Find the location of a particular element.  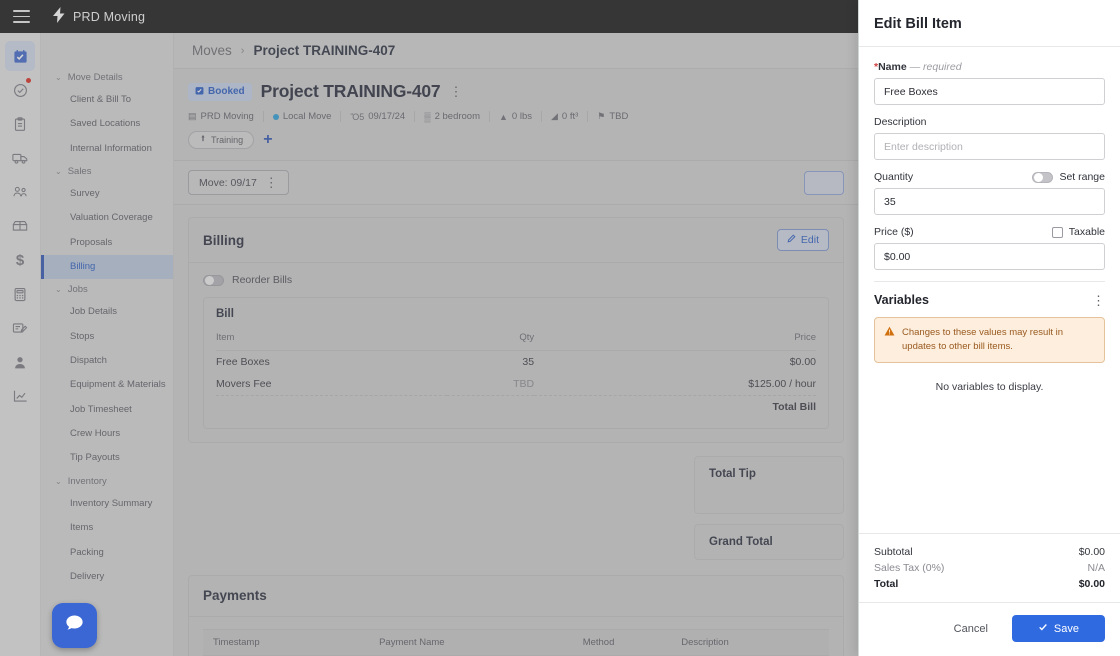

nav-group-label: Inventory is located at coordinates (87, 481).